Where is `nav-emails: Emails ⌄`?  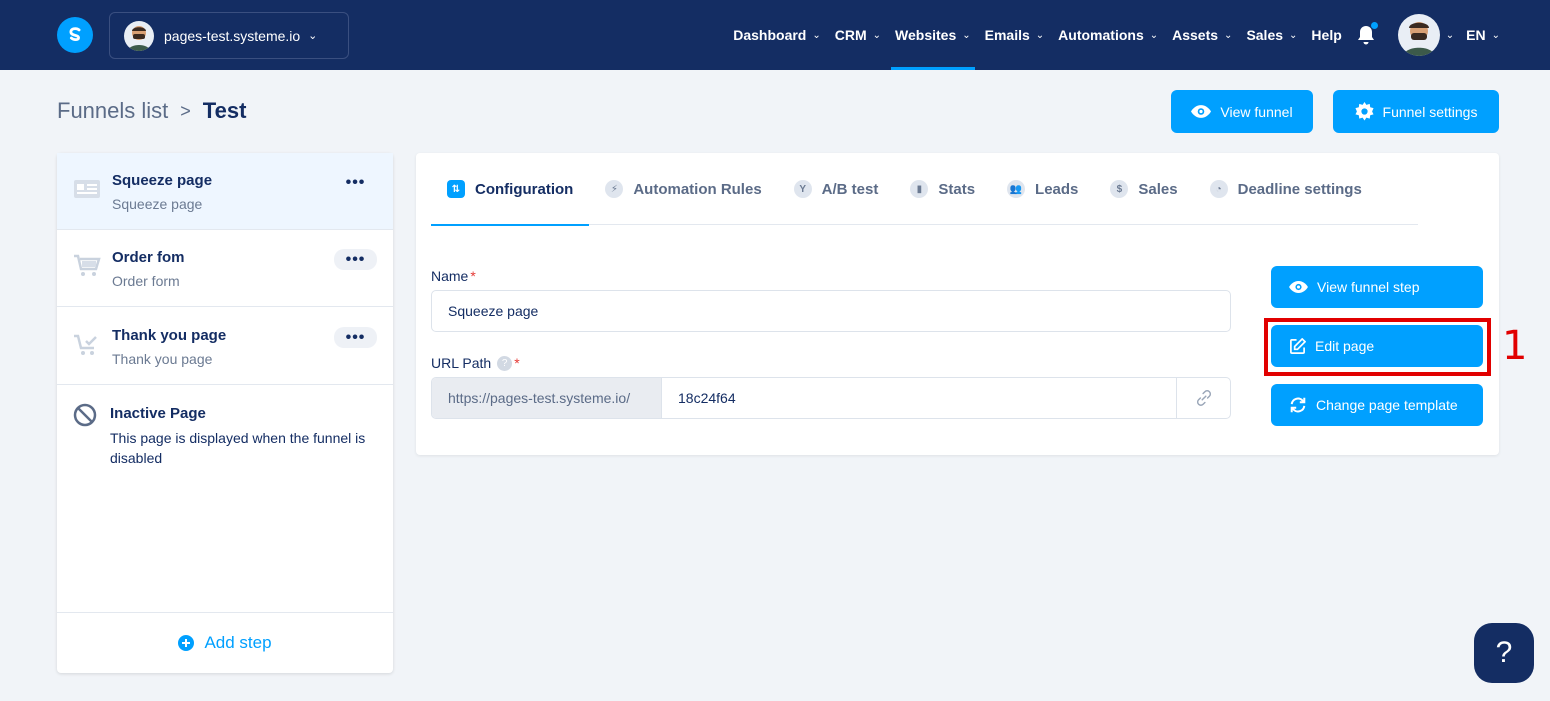
nav-emails: Emails ⌄ is located at coordinates (1015, 35).